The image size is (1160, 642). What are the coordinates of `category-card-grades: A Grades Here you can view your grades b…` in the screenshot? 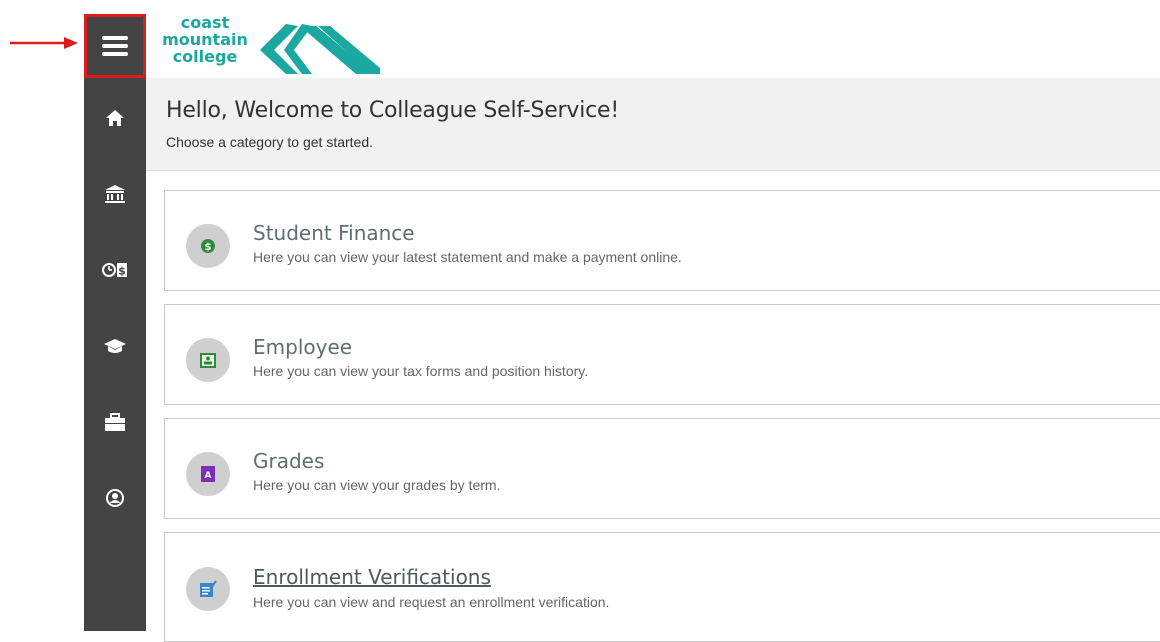 It's located at (662, 468).